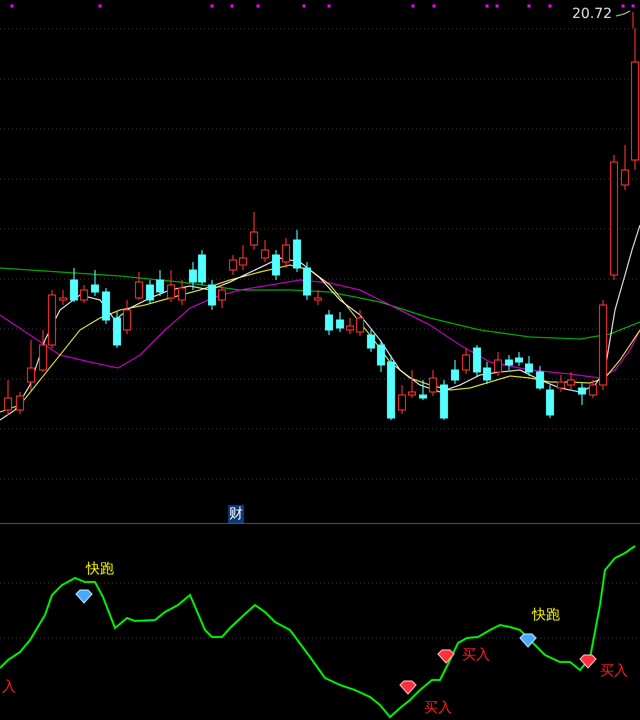 The height and width of the screenshot is (720, 640). What do you see at coordinates (236, 514) in the screenshot?
I see `finance-marker: 财` at bounding box center [236, 514].